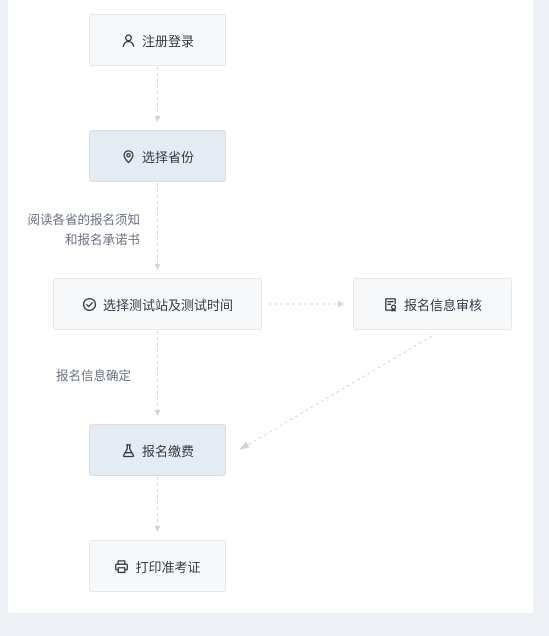 This screenshot has height=636, width=549. I want to click on node-select-province-label: 选择省份, so click(167, 158).